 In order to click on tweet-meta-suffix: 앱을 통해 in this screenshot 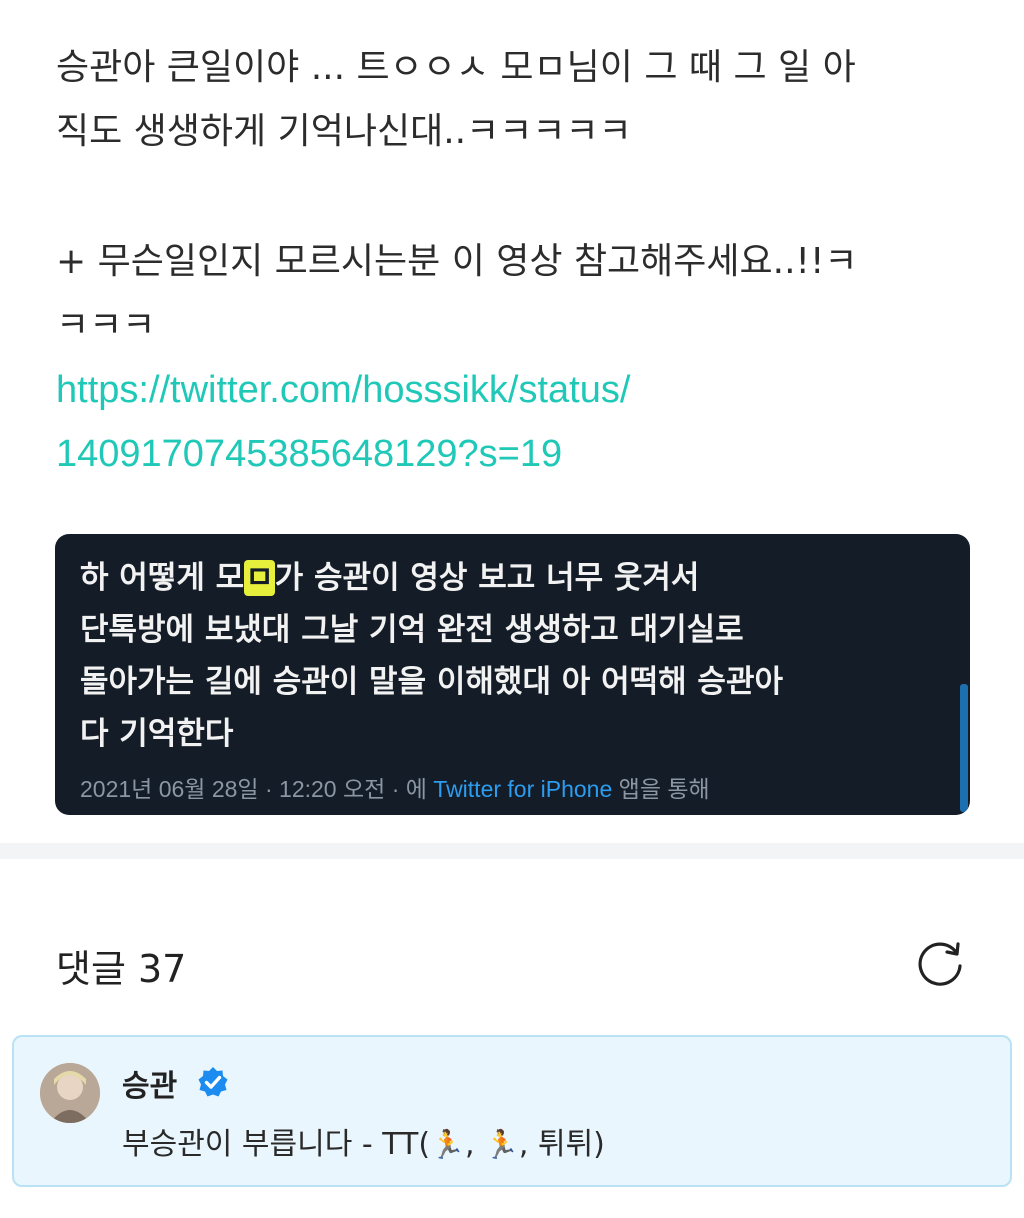, I will do `click(661, 789)`.